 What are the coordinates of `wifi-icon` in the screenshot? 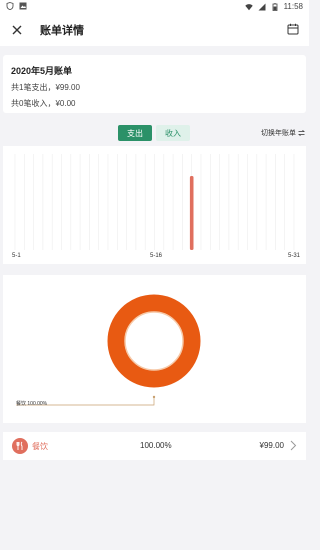 It's located at (248, 7).